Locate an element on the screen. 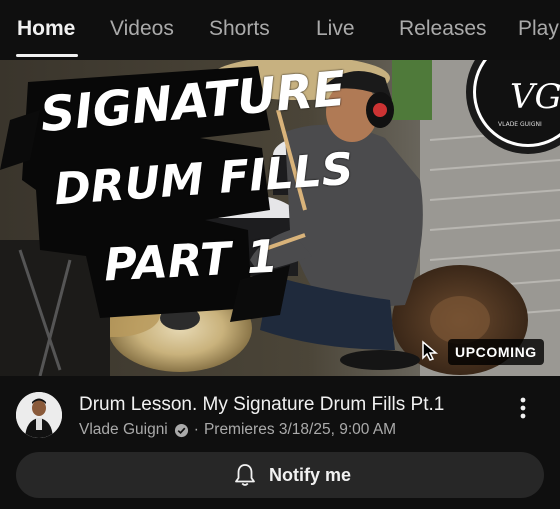  notify-me-content: Notify me is located at coordinates (292, 475).